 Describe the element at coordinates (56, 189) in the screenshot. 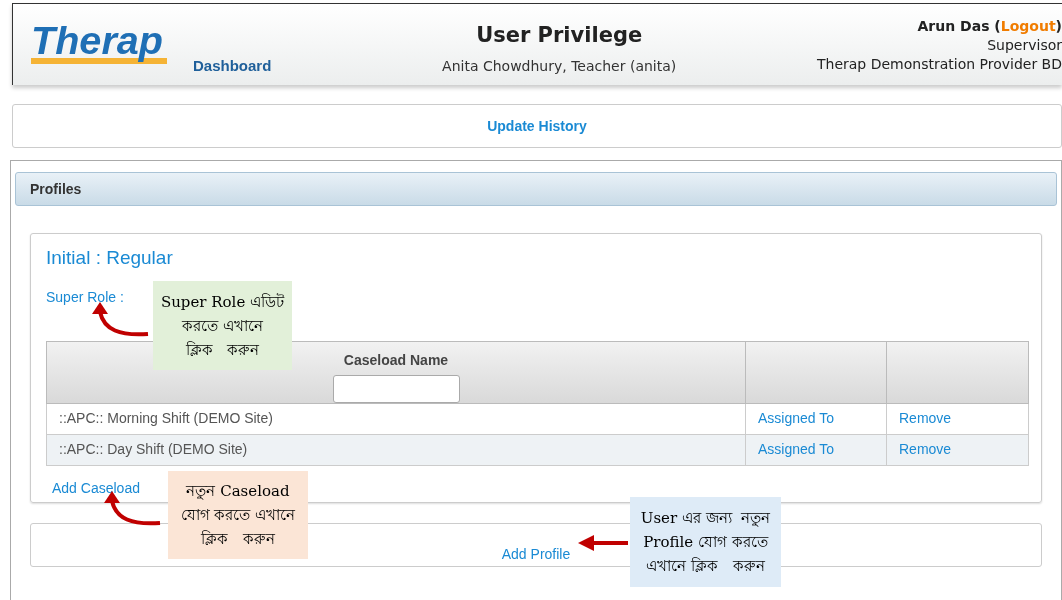

I see `section-title: Profiles` at that location.